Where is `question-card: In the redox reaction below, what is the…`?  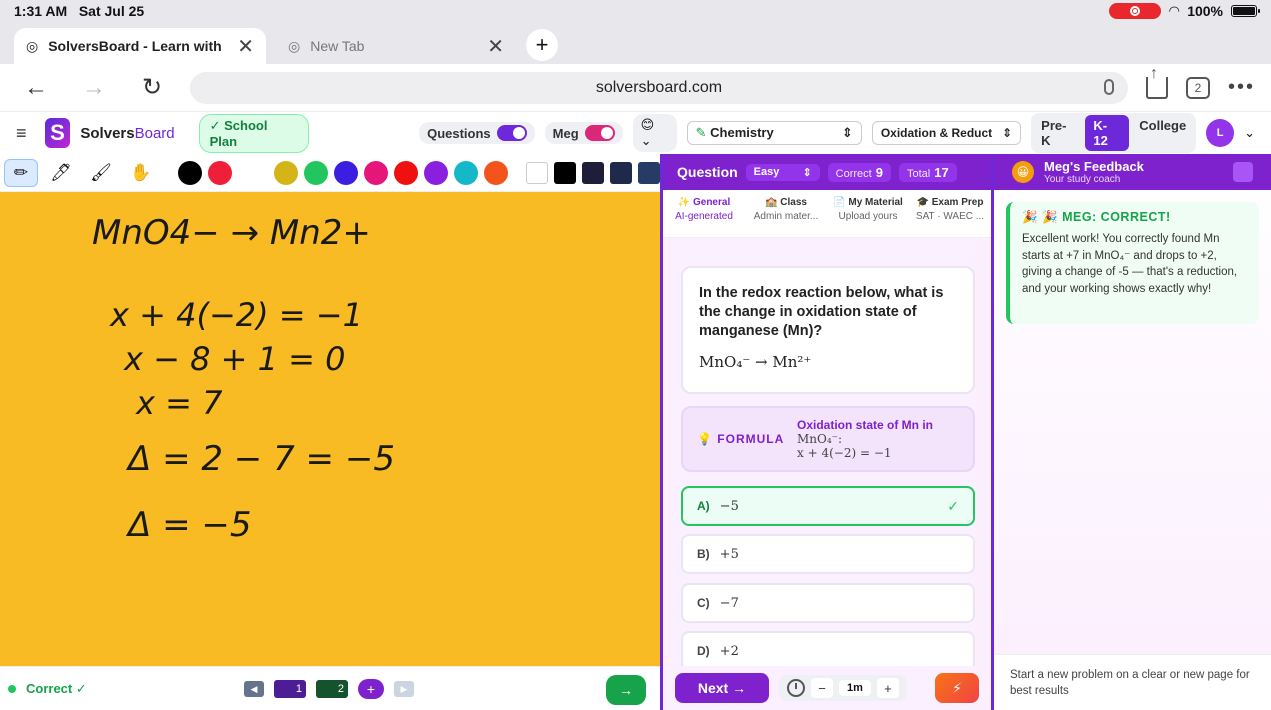 question-card: In the redox reaction below, what is the… is located at coordinates (828, 330).